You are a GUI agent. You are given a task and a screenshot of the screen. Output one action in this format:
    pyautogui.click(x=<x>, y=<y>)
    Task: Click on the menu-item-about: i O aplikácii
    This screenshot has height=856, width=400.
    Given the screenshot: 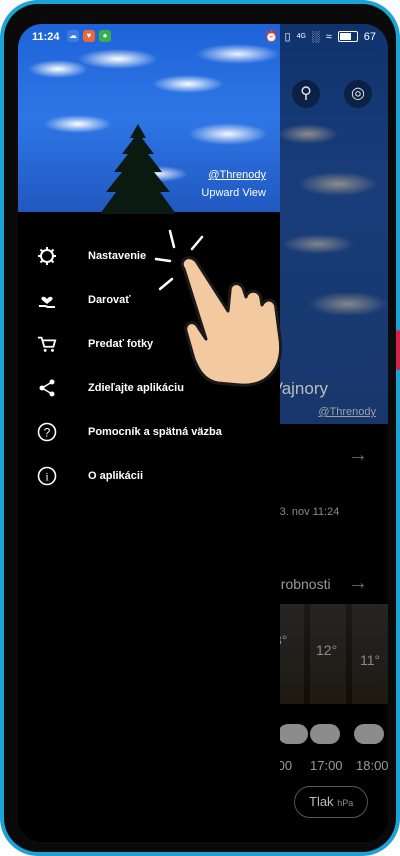 What is the action you would take?
    pyautogui.click(x=149, y=476)
    